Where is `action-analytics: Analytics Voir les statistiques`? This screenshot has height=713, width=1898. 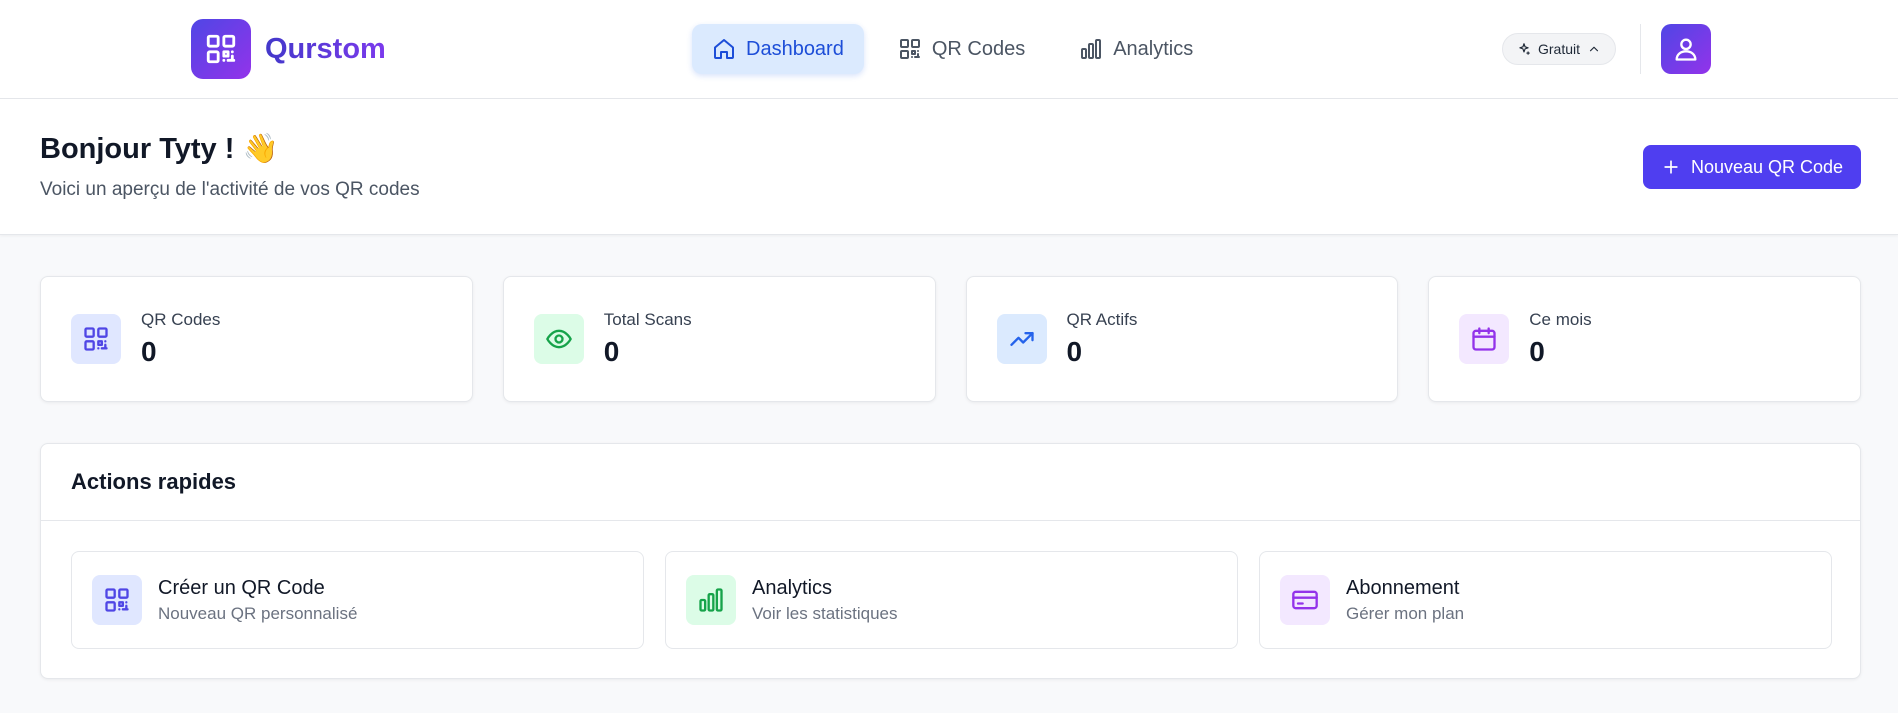
action-analytics: Analytics Voir les statistiques is located at coordinates (951, 600).